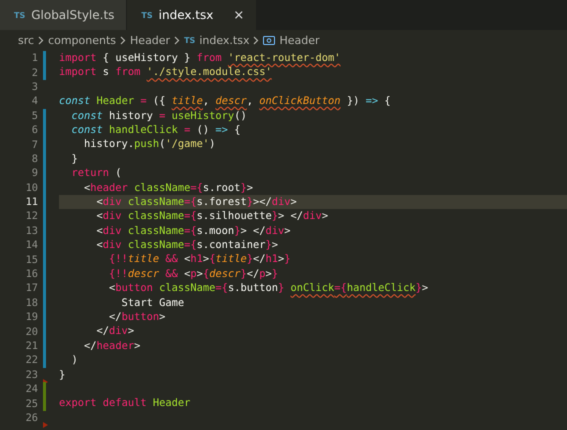 The image size is (567, 430). I want to click on line-number: 15, so click(31, 260).